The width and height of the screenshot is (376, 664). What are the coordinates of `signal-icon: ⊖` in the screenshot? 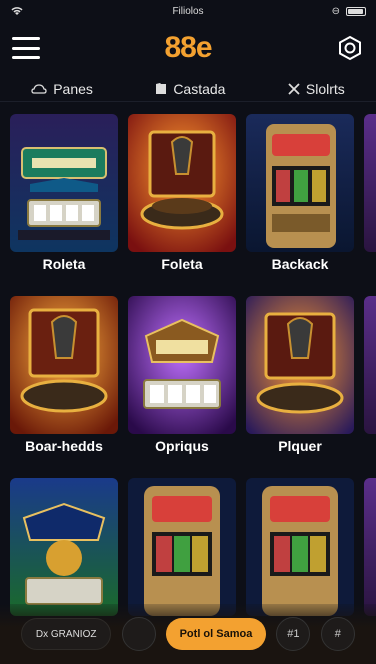 It's located at (335, 11).